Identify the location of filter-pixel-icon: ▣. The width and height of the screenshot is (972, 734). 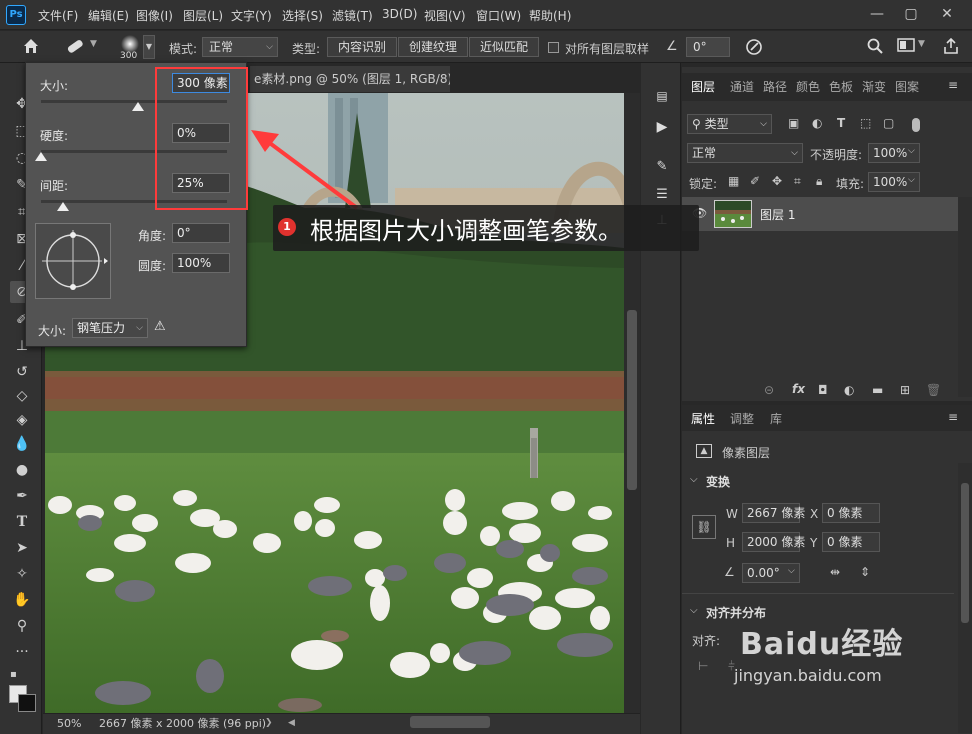
(793, 123).